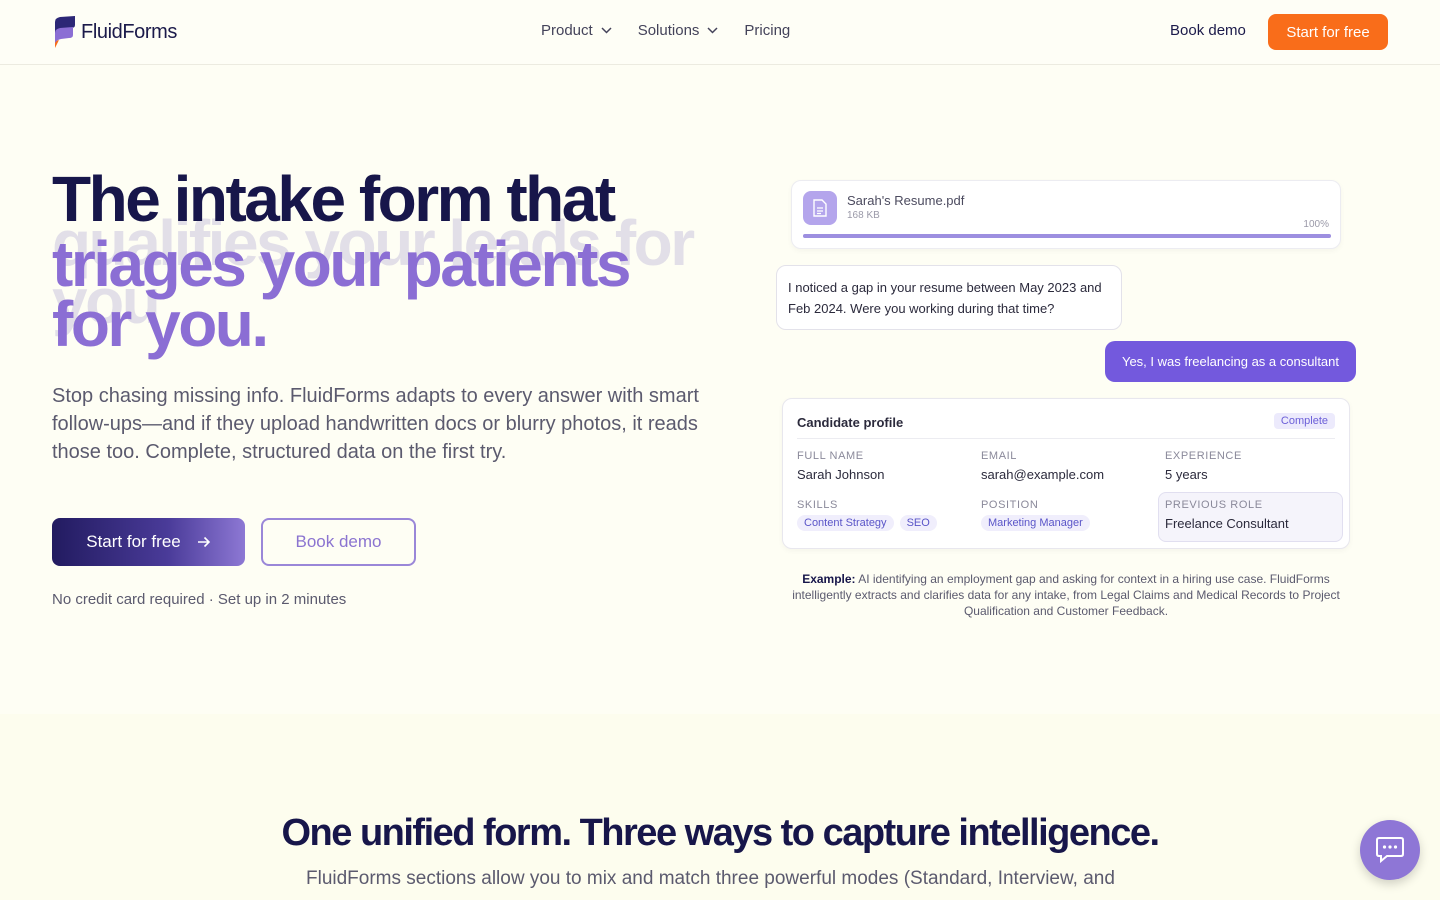 The width and height of the screenshot is (1440, 900). I want to click on nav-solutions-label: Solutions, so click(668, 30).